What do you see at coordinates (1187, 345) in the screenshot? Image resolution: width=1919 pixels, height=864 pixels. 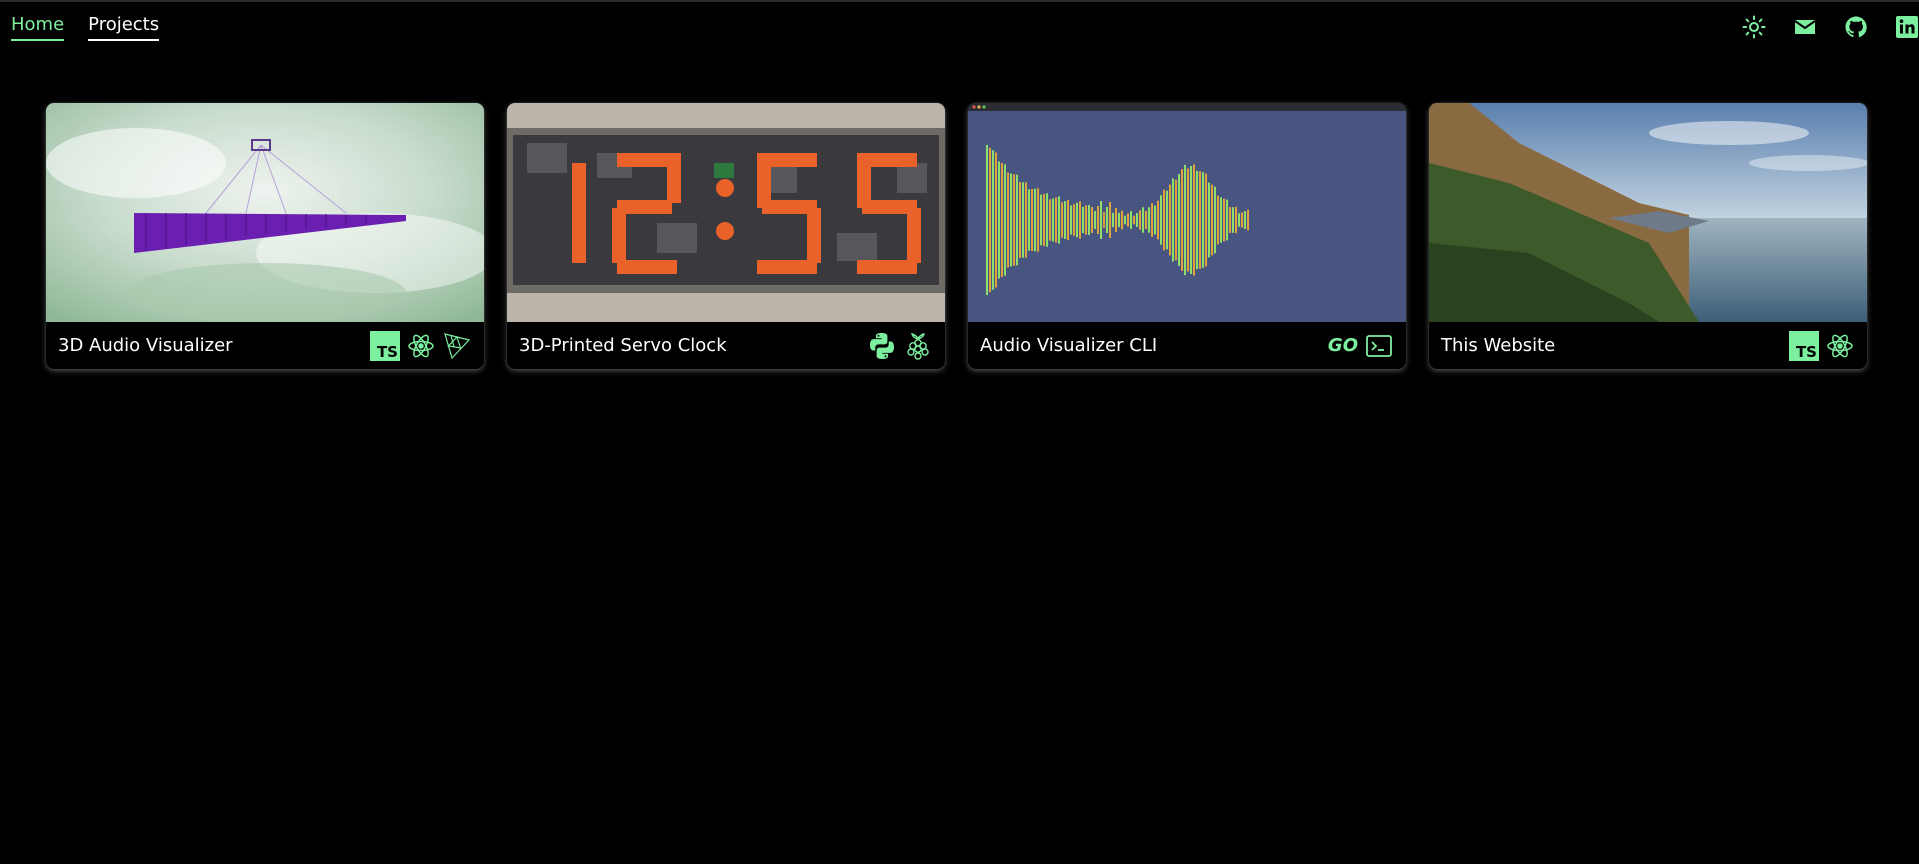 I see `project-meta: Audio Visualizer CLI GO` at bounding box center [1187, 345].